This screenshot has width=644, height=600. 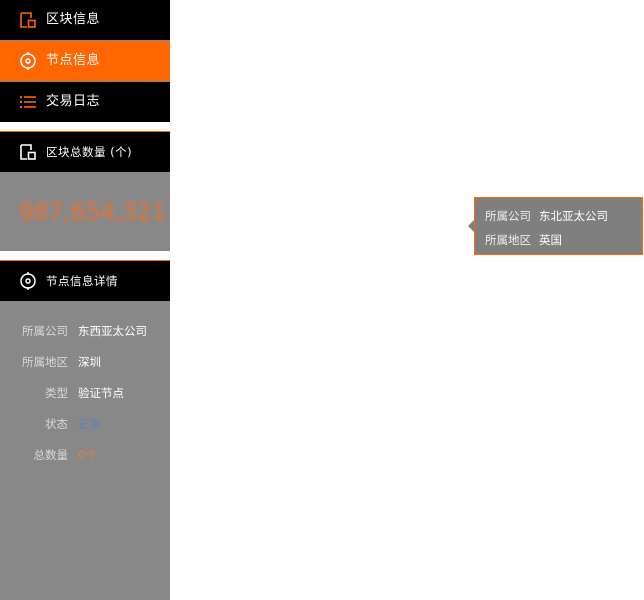 What do you see at coordinates (112, 331) in the screenshot?
I see `detail-value: 东西亚太公司` at bounding box center [112, 331].